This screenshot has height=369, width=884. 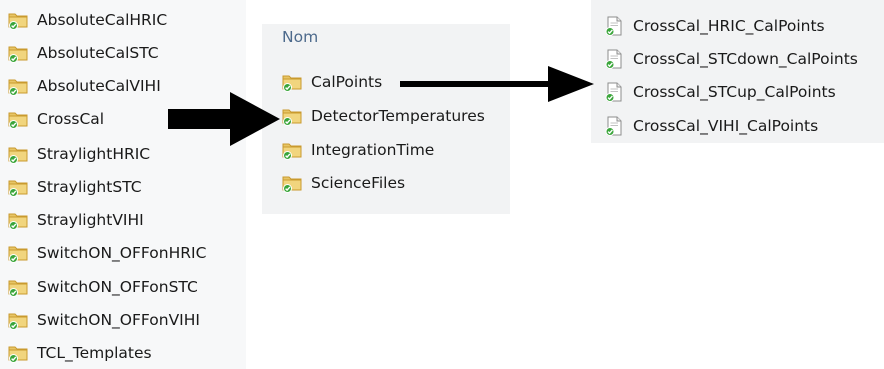 What do you see at coordinates (729, 26) in the screenshot?
I see `file-label: CrossCal_HRIC_CalPoints` at bounding box center [729, 26].